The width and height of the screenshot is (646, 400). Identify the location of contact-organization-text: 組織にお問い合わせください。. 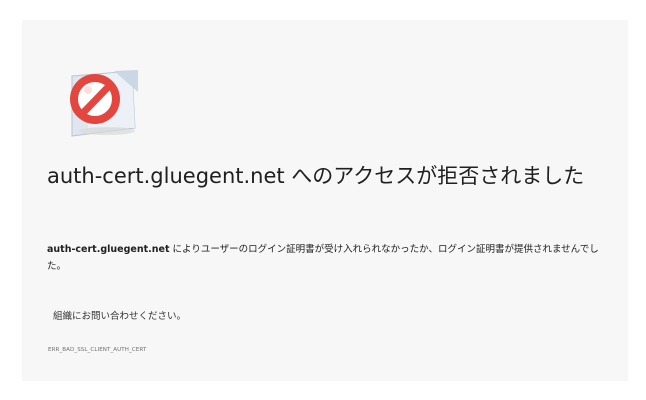
(120, 316).